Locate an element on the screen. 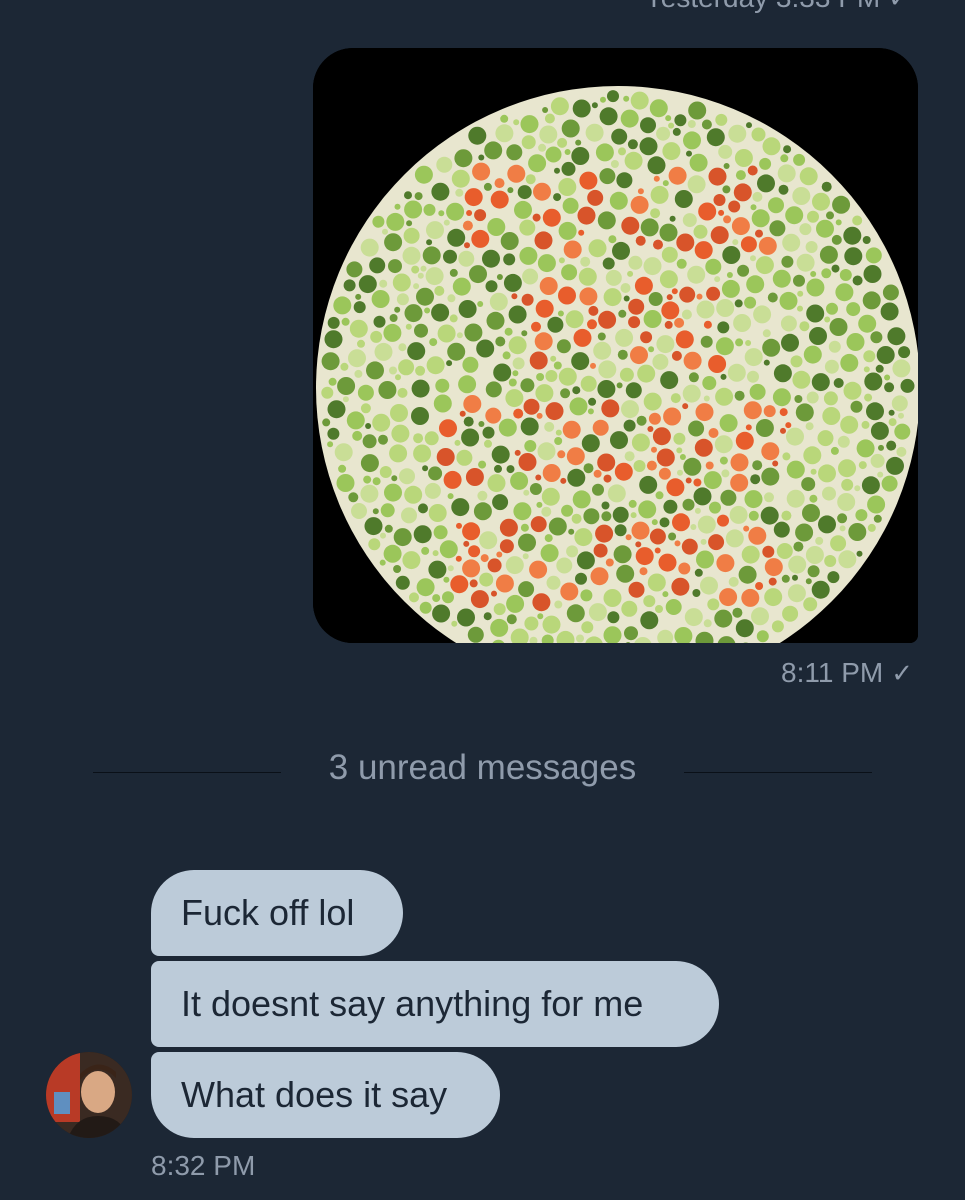  previous-timestamp-text: Yesterday 3:33 PM is located at coordinates (763, 6).